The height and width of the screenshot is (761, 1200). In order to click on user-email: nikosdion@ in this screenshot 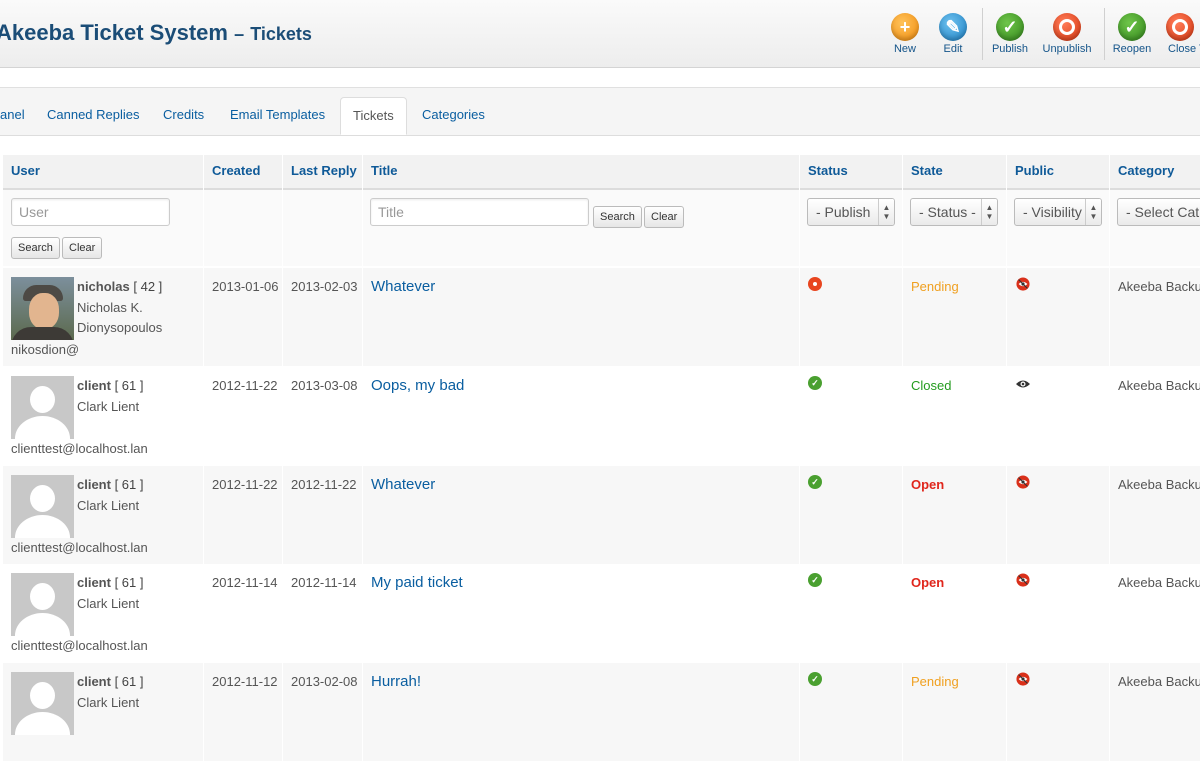, I will do `click(45, 349)`.